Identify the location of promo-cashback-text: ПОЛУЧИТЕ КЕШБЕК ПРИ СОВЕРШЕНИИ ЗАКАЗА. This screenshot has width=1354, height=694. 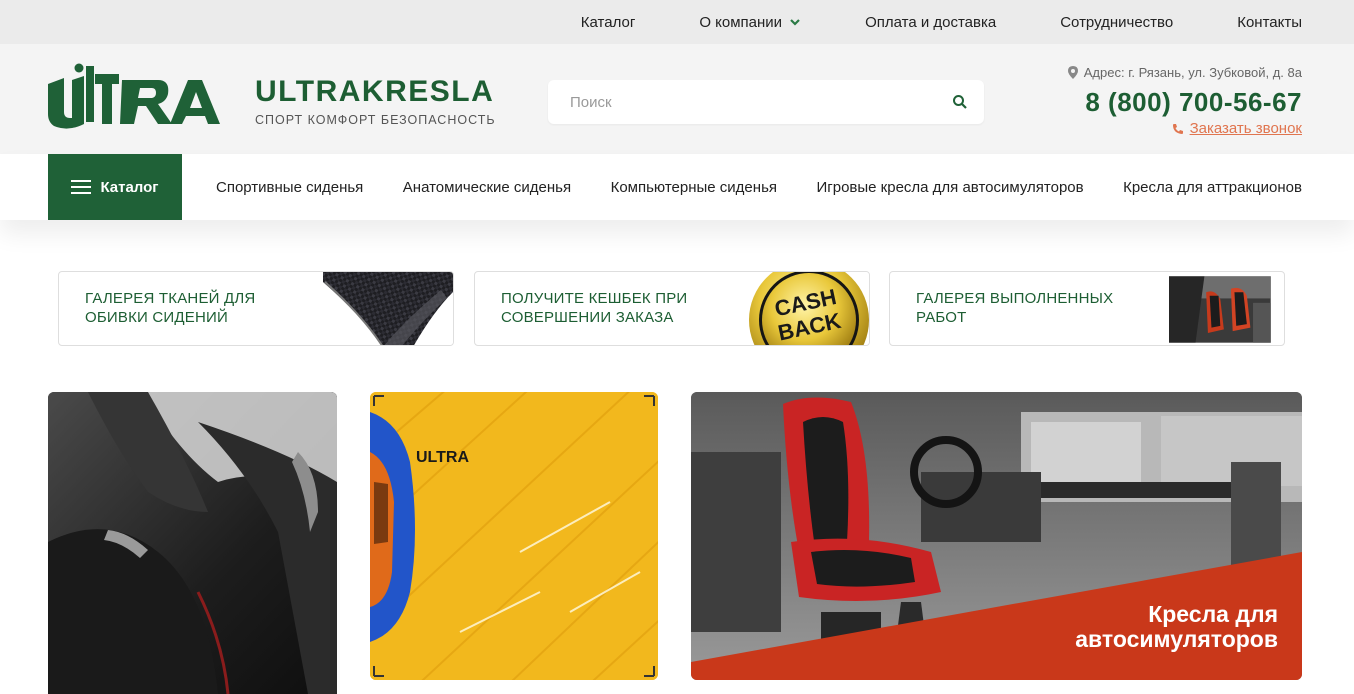
(594, 308).